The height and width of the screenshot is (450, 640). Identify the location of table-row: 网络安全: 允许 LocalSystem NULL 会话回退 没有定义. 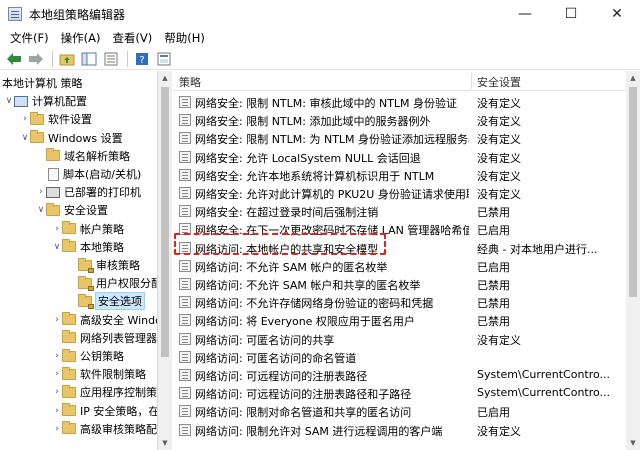
(399, 157).